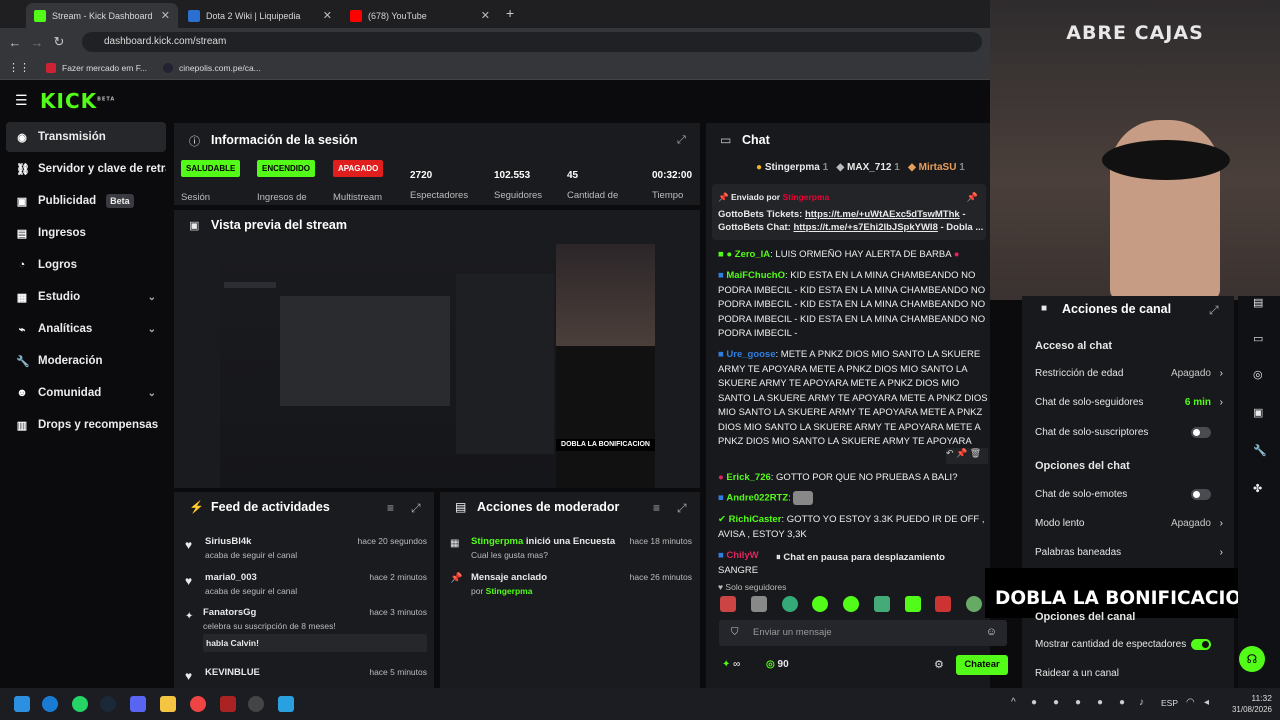 This screenshot has width=1280, height=720. I want to click on setting-row: Modo lento Apagado ›, so click(1130, 523).